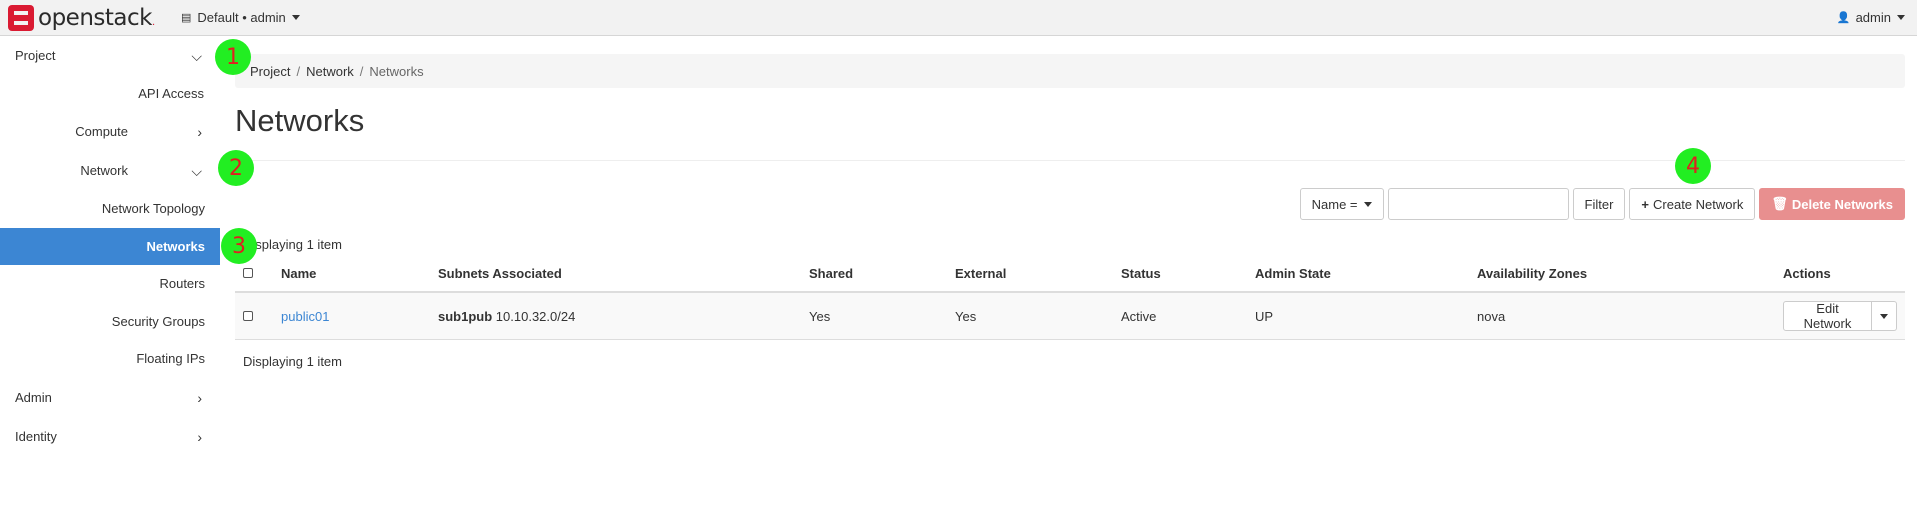 The image size is (1917, 511). Describe the element at coordinates (1843, 18) in the screenshot. I see `user-icon: 👤` at that location.